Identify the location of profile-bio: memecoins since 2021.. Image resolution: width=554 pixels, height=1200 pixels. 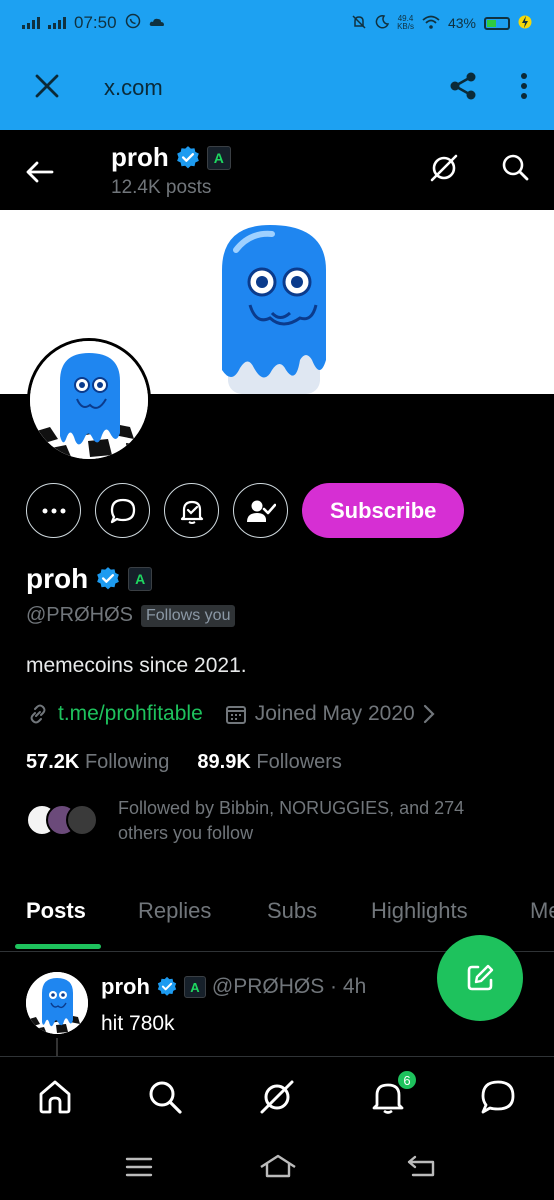
(136, 665).